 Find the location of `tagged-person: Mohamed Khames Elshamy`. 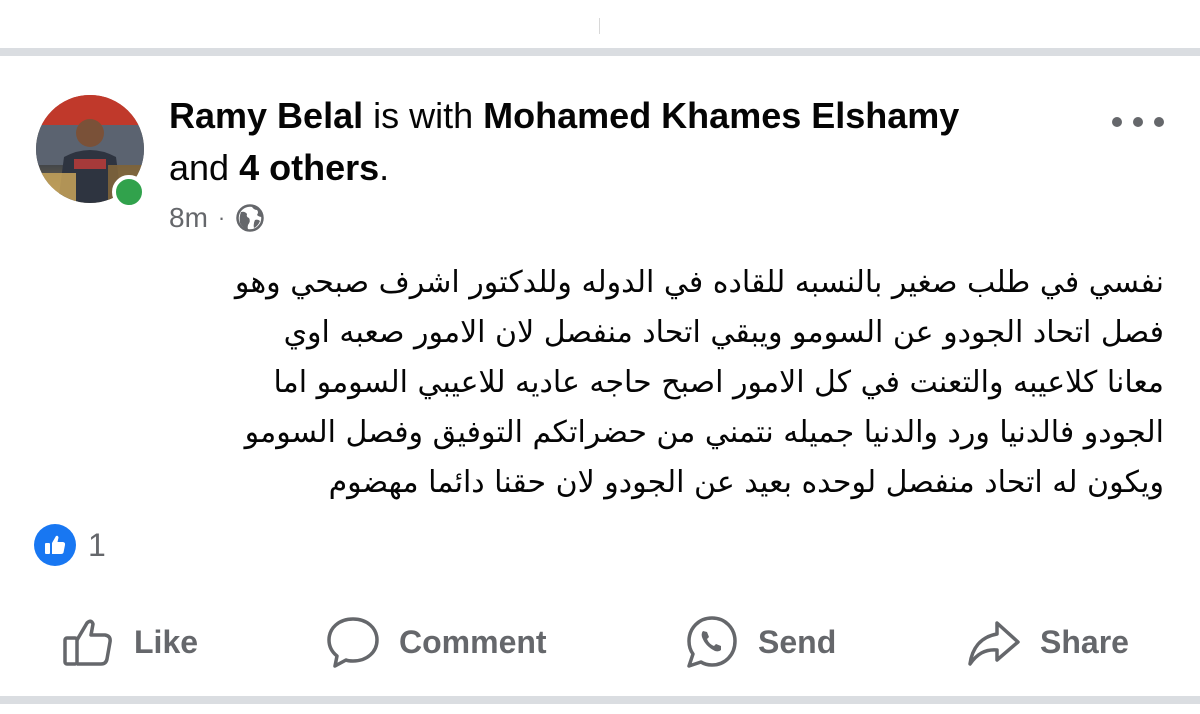

tagged-person: Mohamed Khames Elshamy is located at coordinates (721, 115).